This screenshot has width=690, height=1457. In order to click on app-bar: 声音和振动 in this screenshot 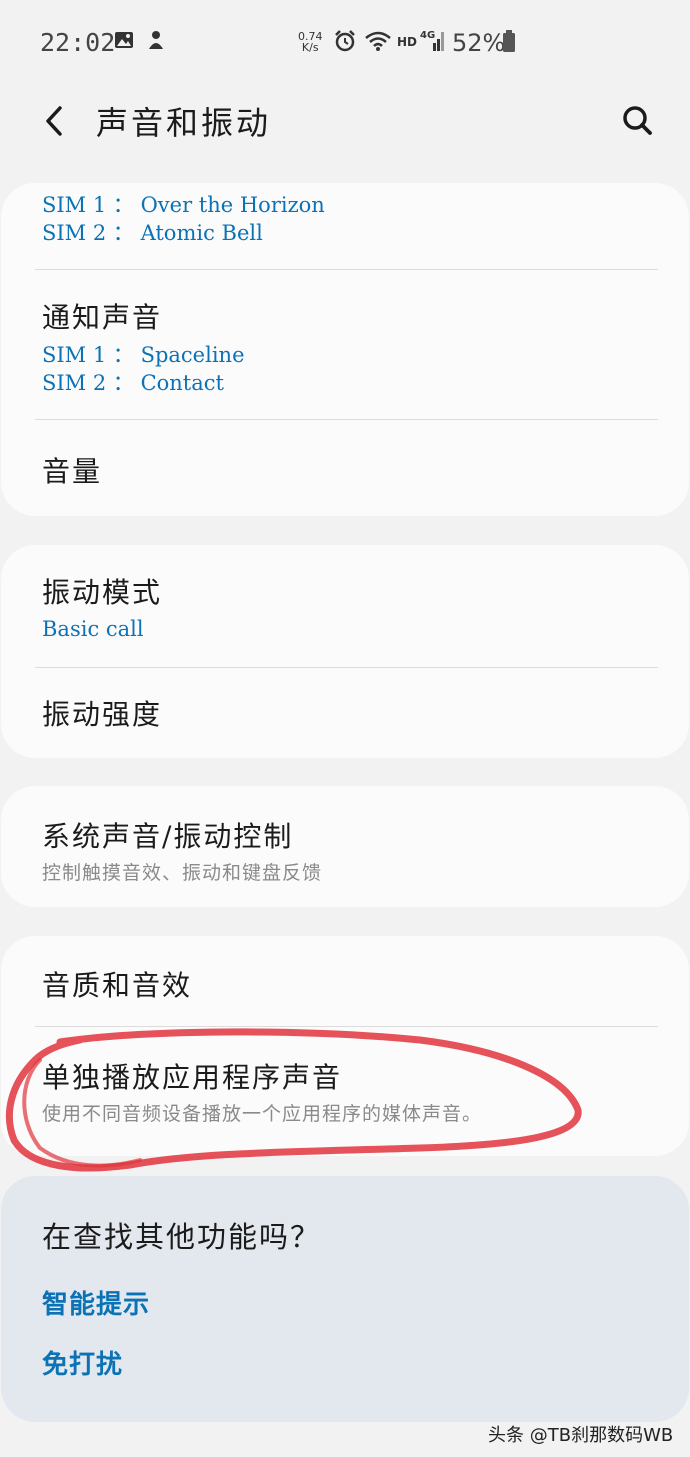, I will do `click(345, 121)`.